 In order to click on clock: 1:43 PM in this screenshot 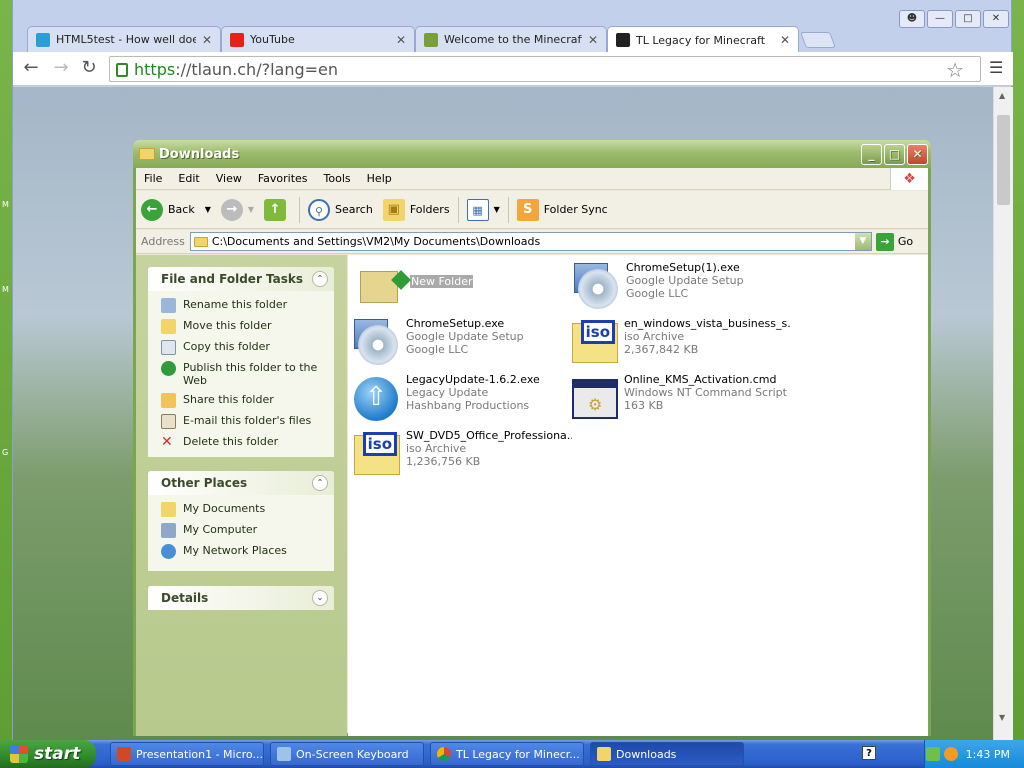, I will do `click(988, 754)`.